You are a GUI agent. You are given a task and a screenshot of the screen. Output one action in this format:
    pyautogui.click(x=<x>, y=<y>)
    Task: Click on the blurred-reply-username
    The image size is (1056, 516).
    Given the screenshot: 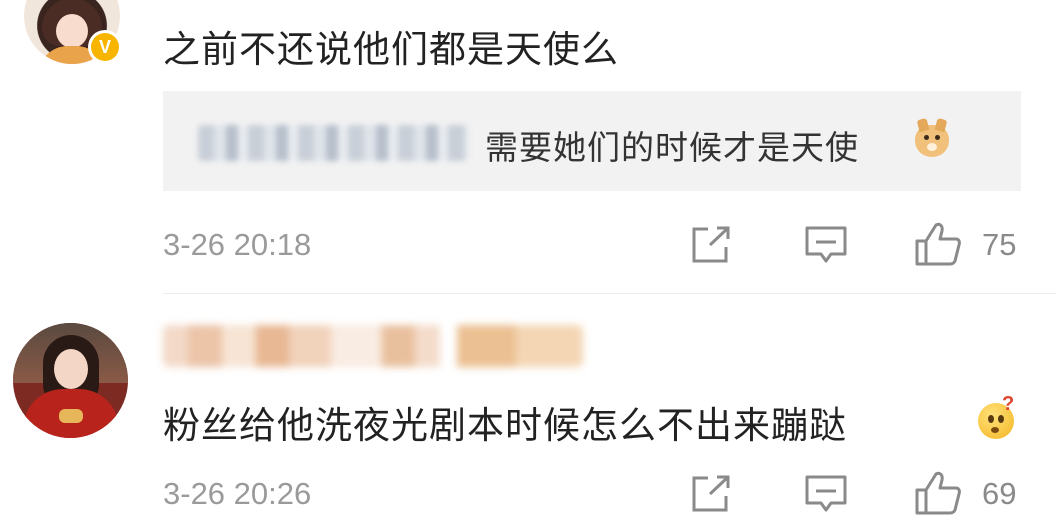 What is the action you would take?
    pyautogui.click(x=333, y=143)
    